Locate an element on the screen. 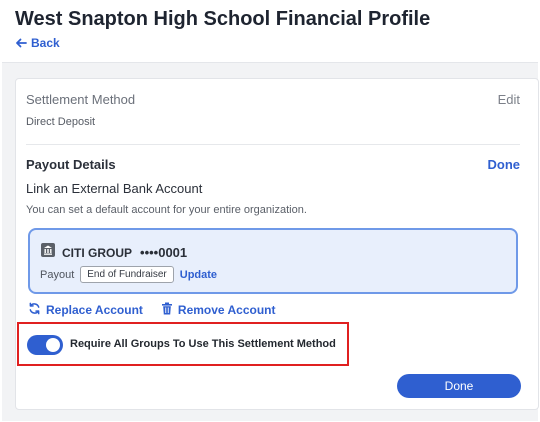 This screenshot has height=422, width=540. update-payout-link: Update is located at coordinates (198, 275).